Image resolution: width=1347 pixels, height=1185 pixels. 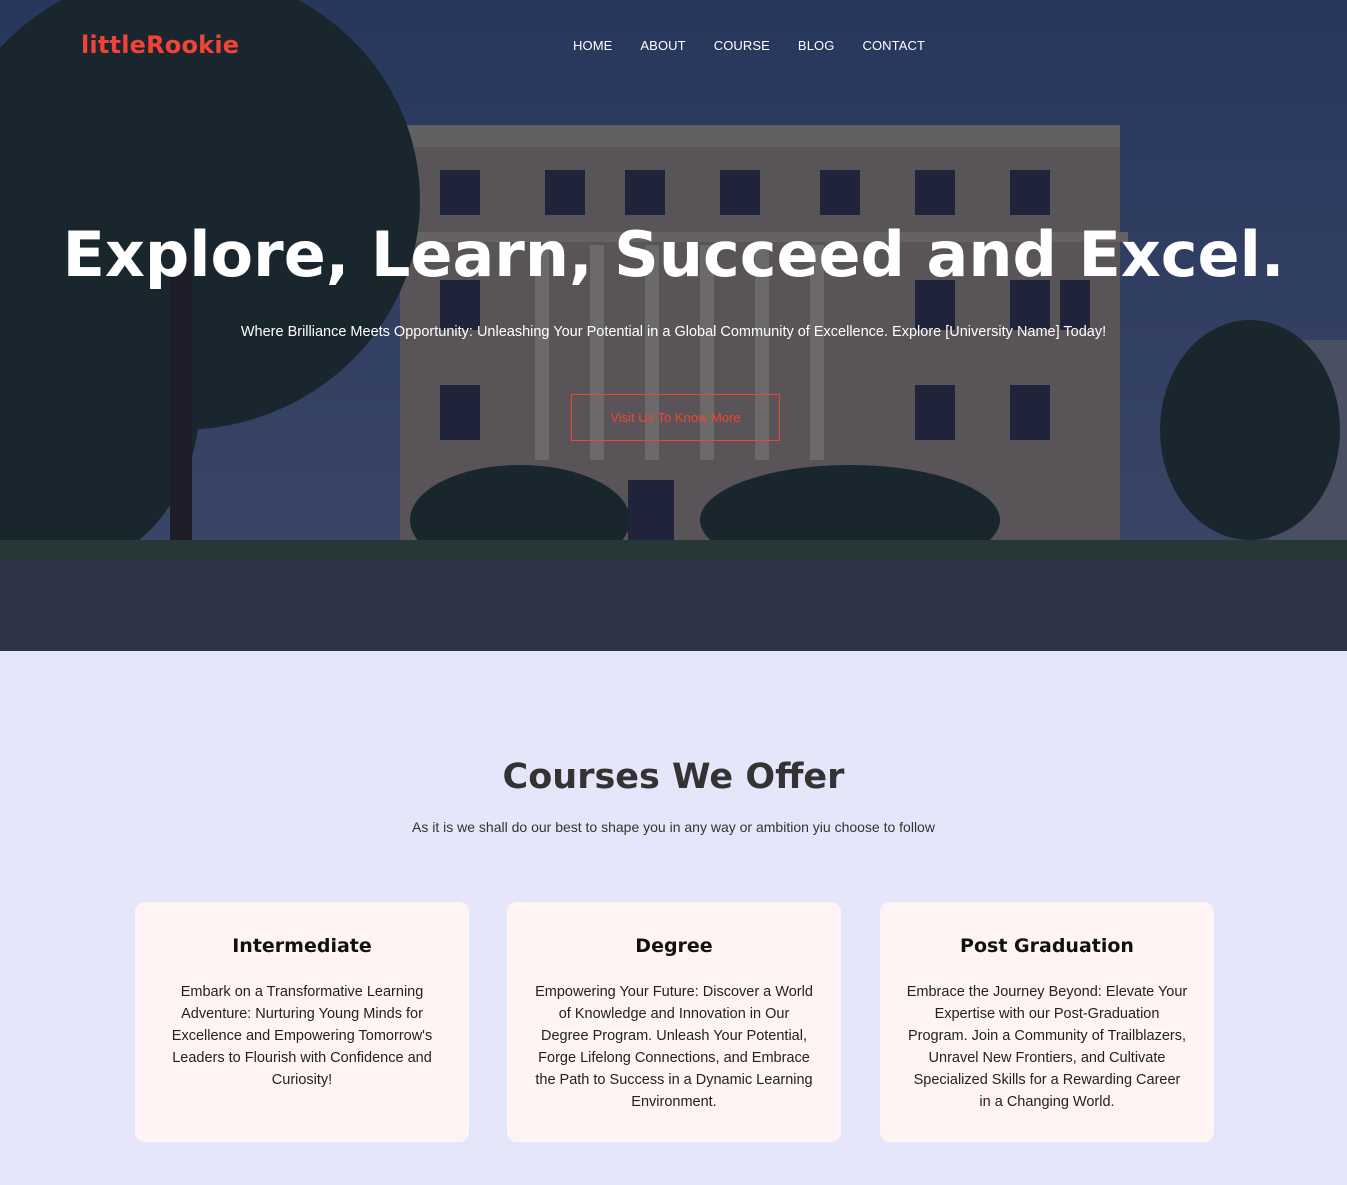 I want to click on course-card-title: Intermediate, so click(x=302, y=946).